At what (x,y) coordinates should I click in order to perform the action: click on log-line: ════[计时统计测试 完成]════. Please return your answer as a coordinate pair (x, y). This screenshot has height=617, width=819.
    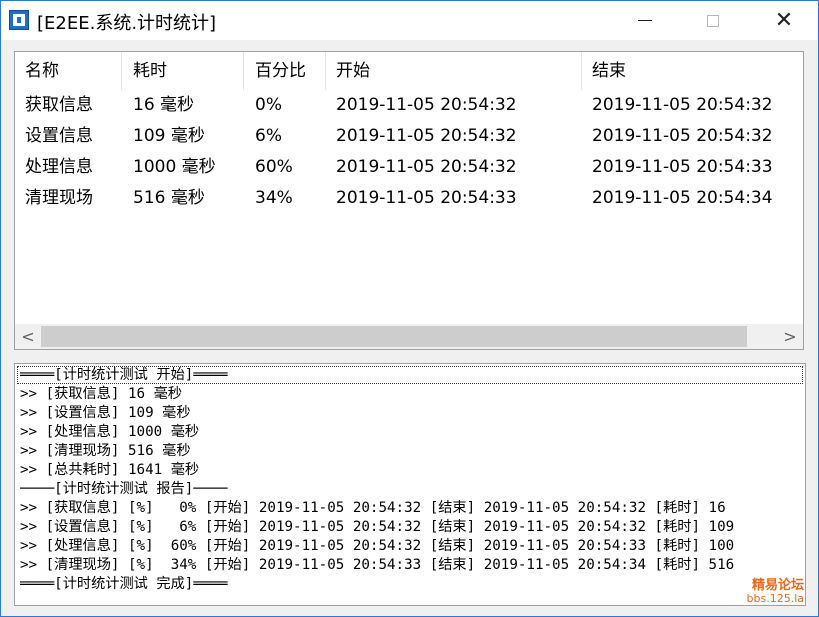
    Looking at the image, I should click on (124, 584).